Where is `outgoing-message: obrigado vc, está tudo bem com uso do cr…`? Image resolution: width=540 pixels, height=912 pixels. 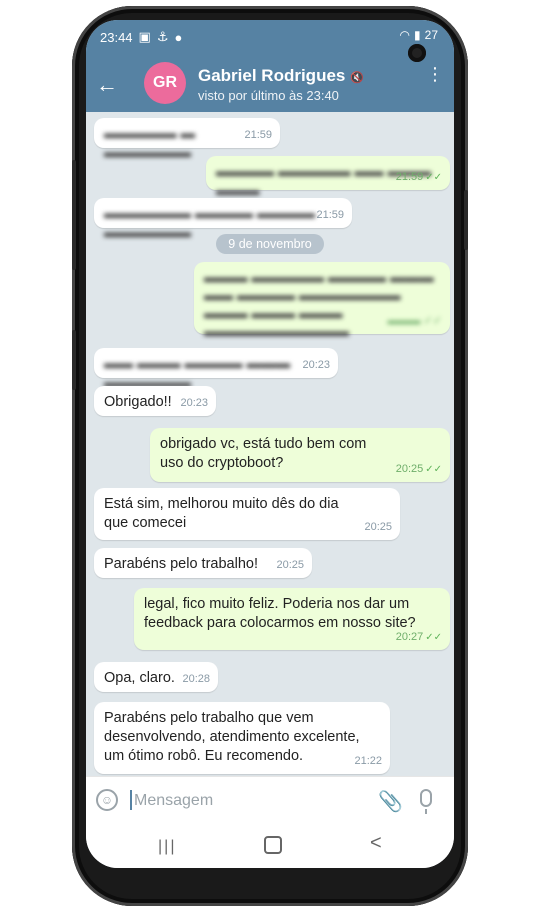 outgoing-message: obrigado vc, está tudo bem com uso do cr… is located at coordinates (300, 455).